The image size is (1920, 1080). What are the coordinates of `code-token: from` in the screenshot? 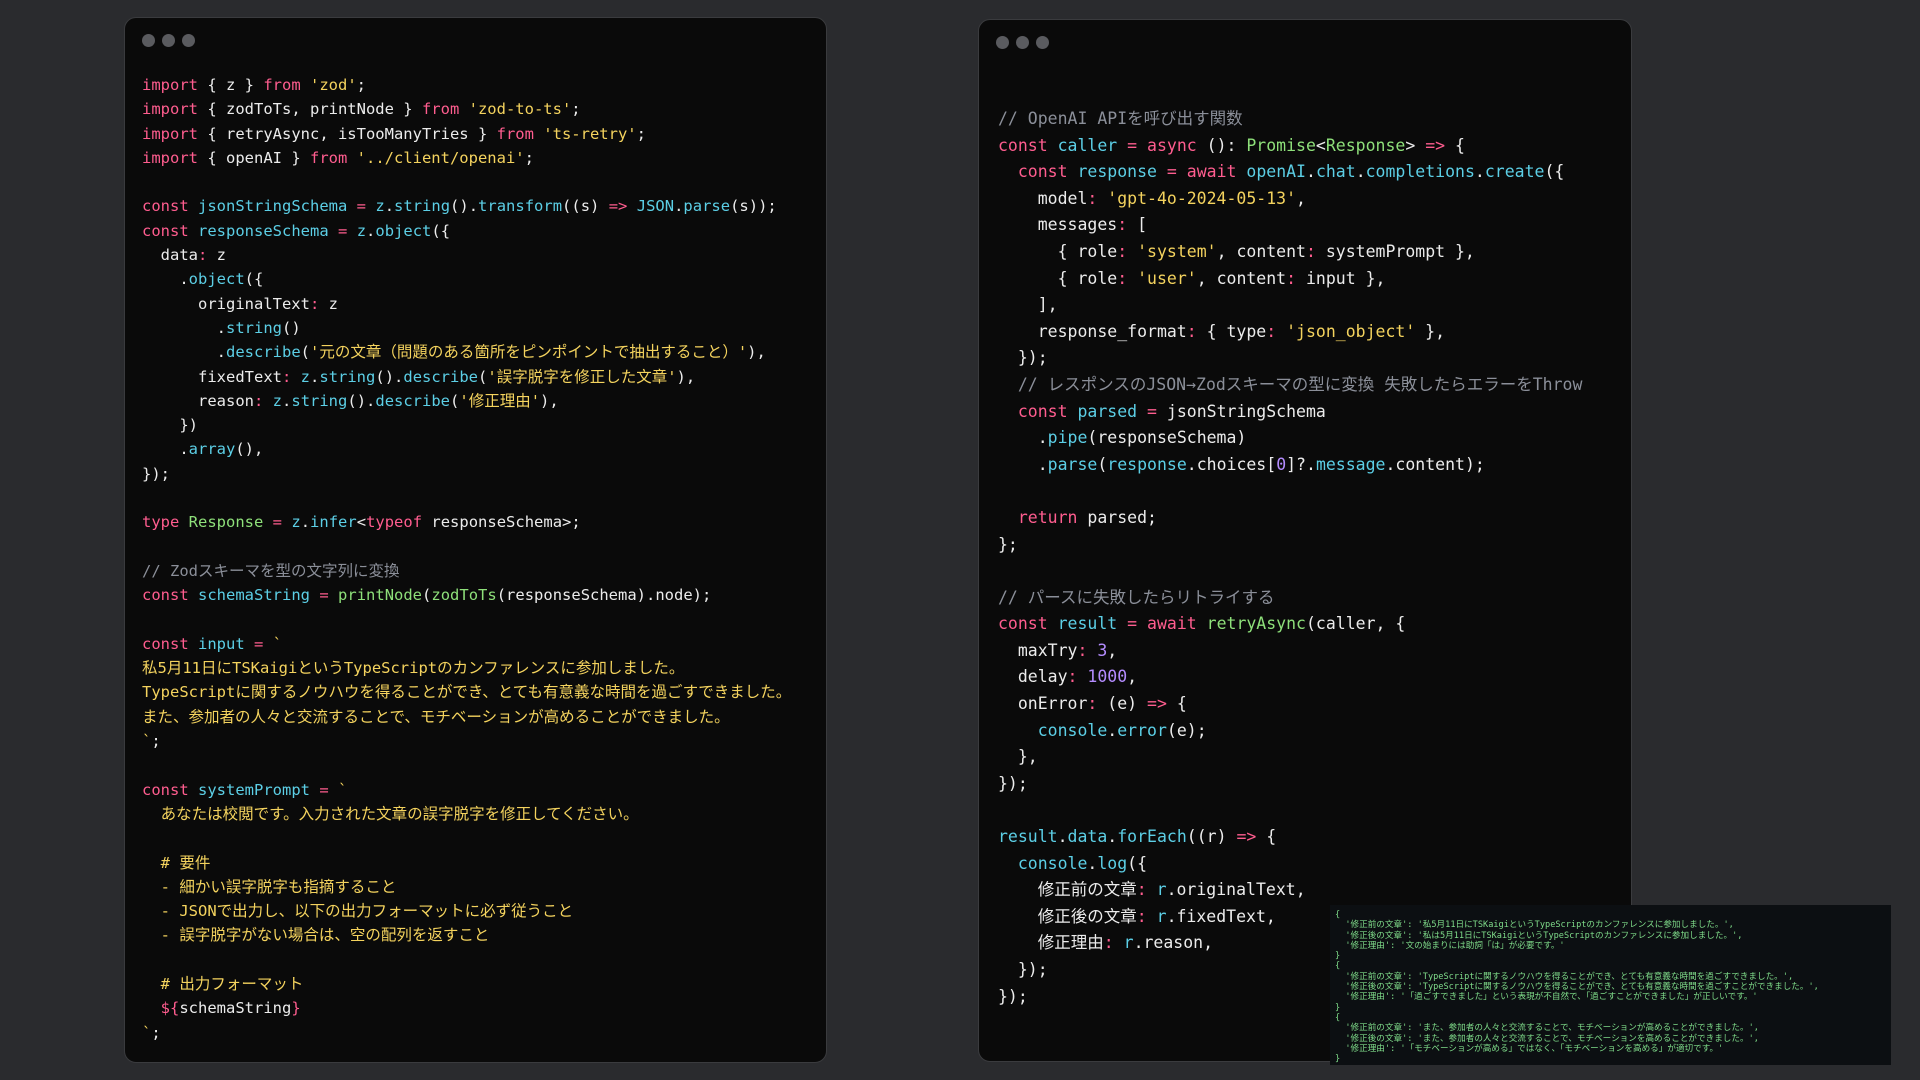 It's located at (328, 157).